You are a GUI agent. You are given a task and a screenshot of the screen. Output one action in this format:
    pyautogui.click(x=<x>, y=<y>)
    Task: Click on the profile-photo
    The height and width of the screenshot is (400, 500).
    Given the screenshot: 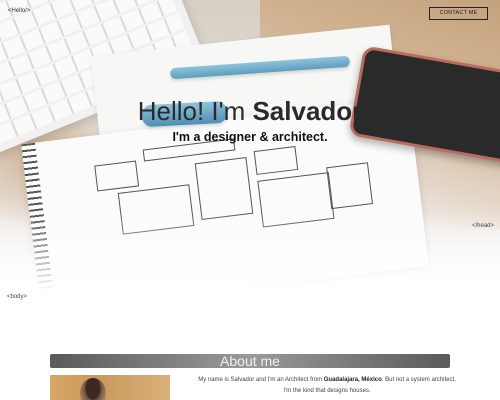 What is the action you would take?
    pyautogui.click(x=110, y=387)
    